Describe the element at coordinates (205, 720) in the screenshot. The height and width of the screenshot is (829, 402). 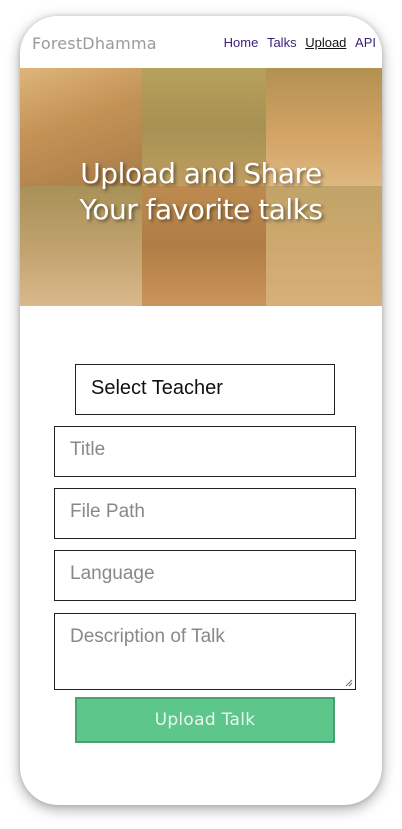
I see `upload-talk-button: Upload Talk` at that location.